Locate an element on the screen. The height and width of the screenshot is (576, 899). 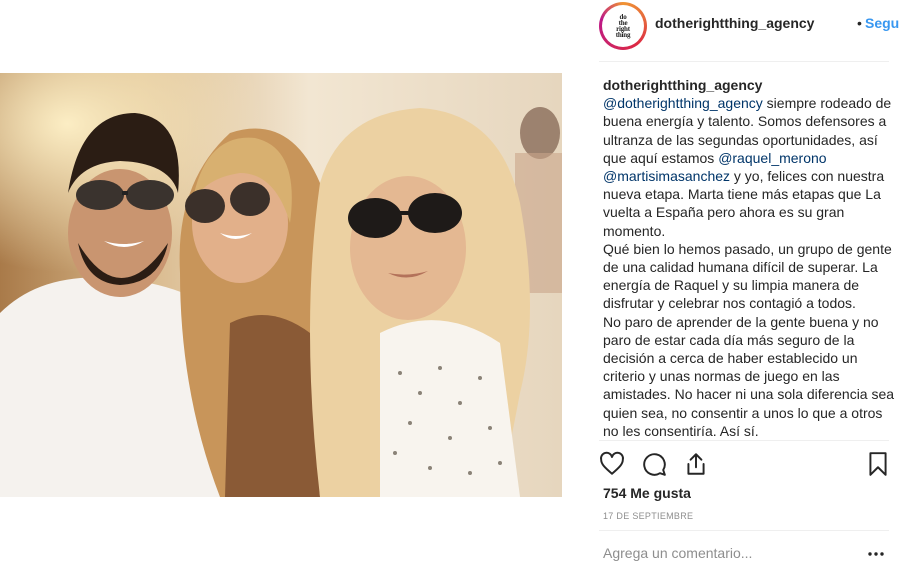
brand-logo: do the right thing is located at coordinates (623, 26).